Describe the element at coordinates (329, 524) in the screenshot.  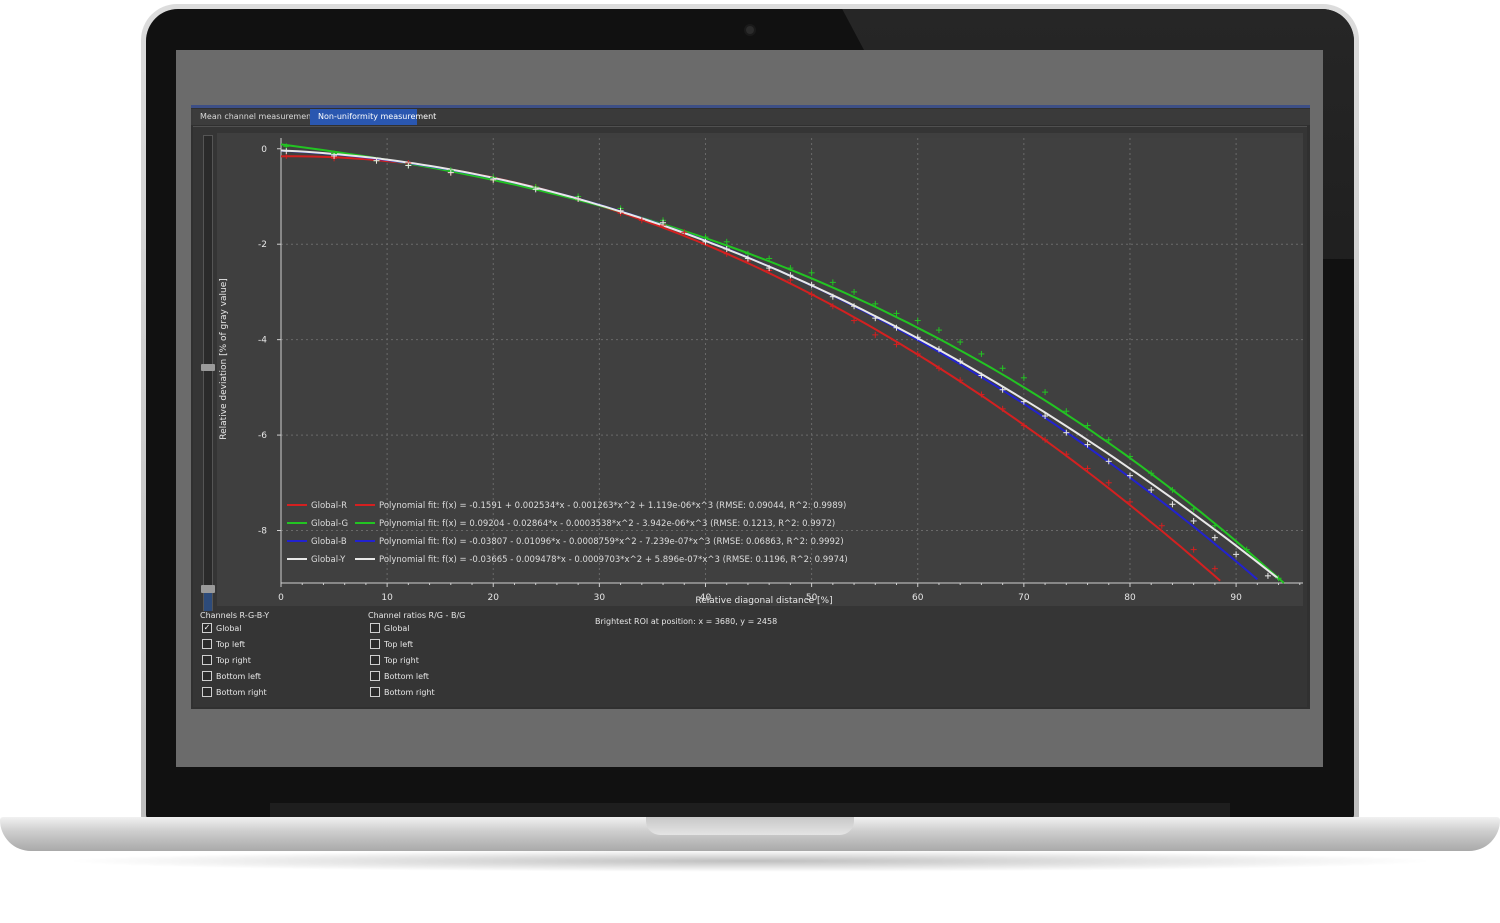
I see `legend-series-name: Global-G` at that location.